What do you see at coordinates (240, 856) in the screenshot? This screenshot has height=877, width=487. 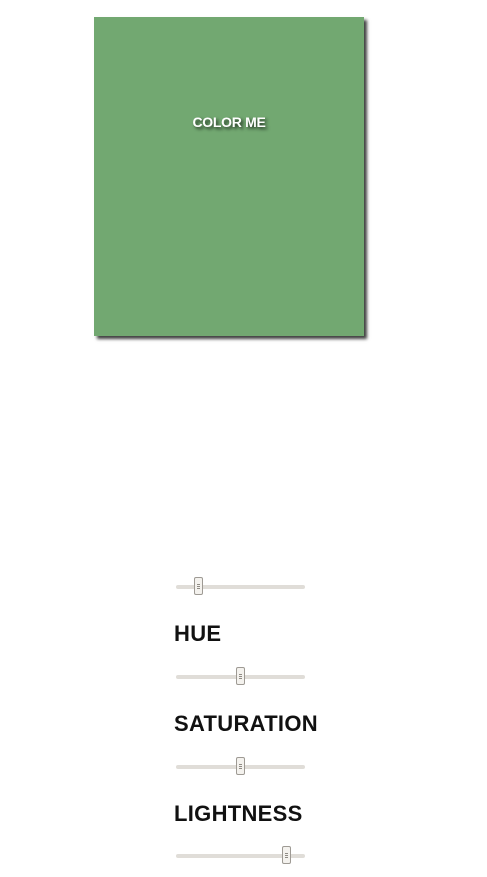 I see `lightness-slider` at bounding box center [240, 856].